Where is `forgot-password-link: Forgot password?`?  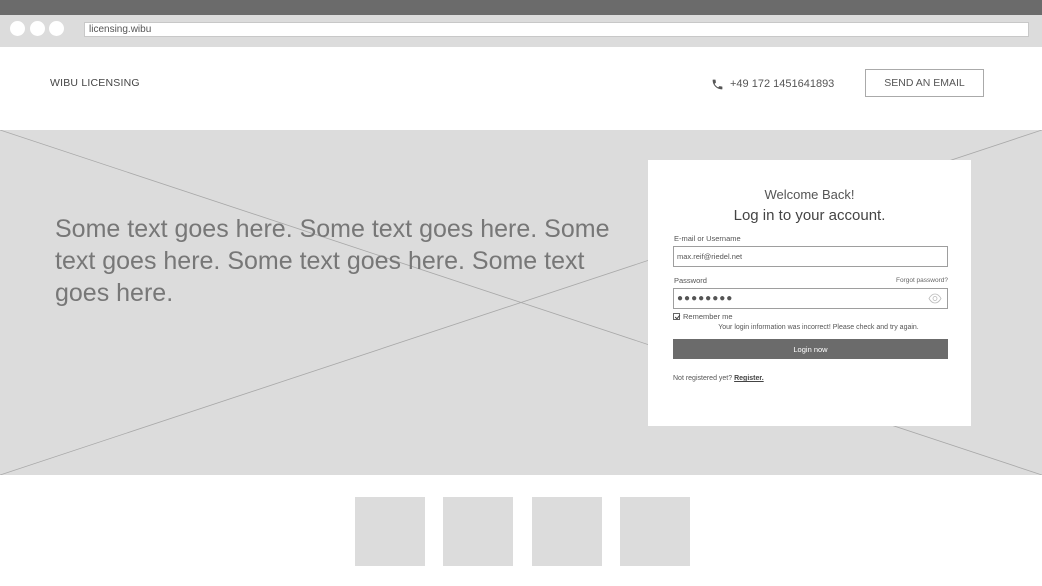 forgot-password-link: Forgot password? is located at coordinates (922, 280).